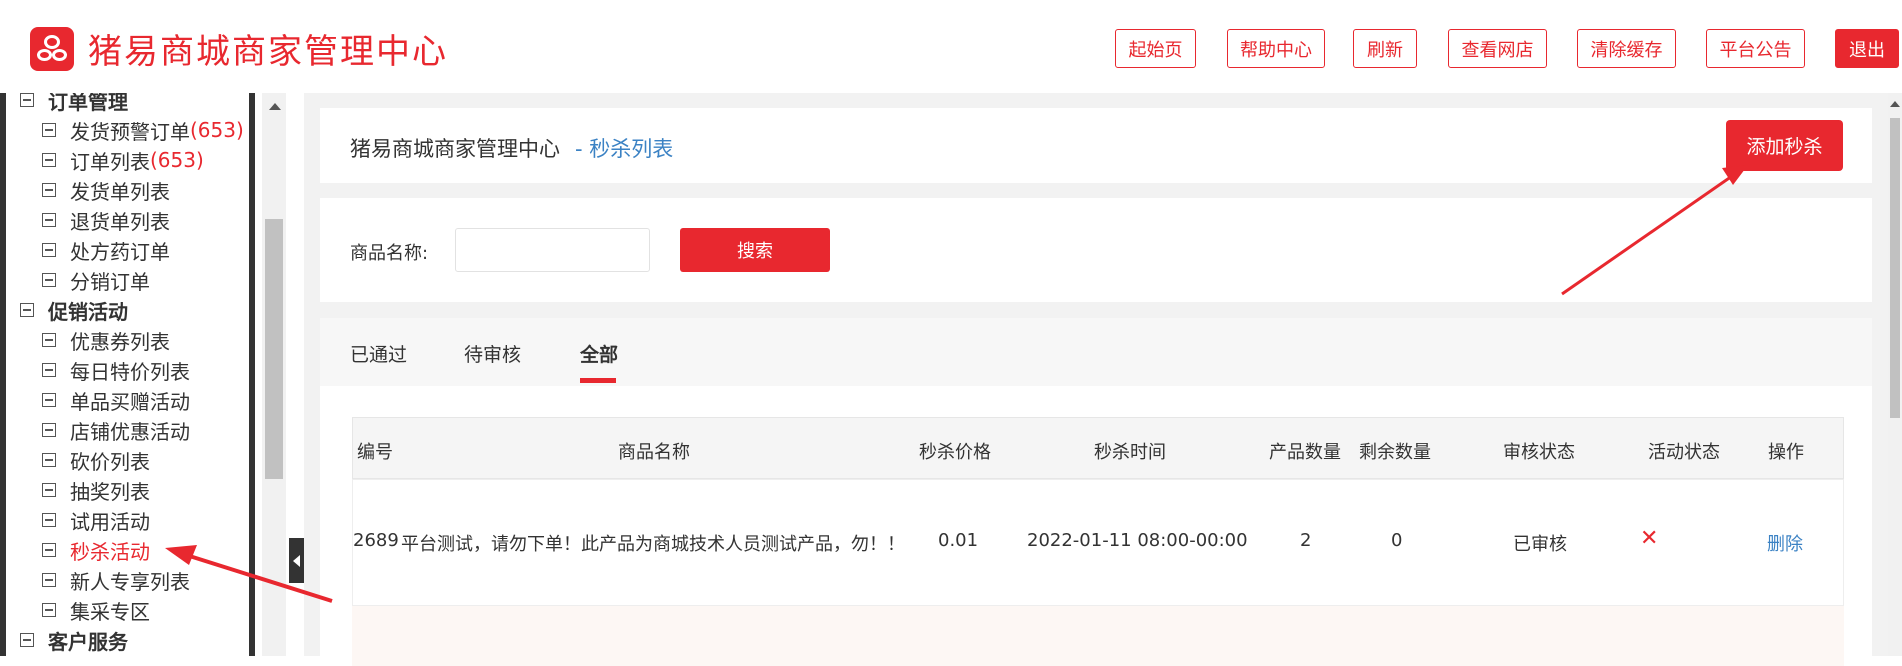 The width and height of the screenshot is (1902, 666). What do you see at coordinates (955, 452) in the screenshot?
I see `col-price: 秒杀价格` at bounding box center [955, 452].